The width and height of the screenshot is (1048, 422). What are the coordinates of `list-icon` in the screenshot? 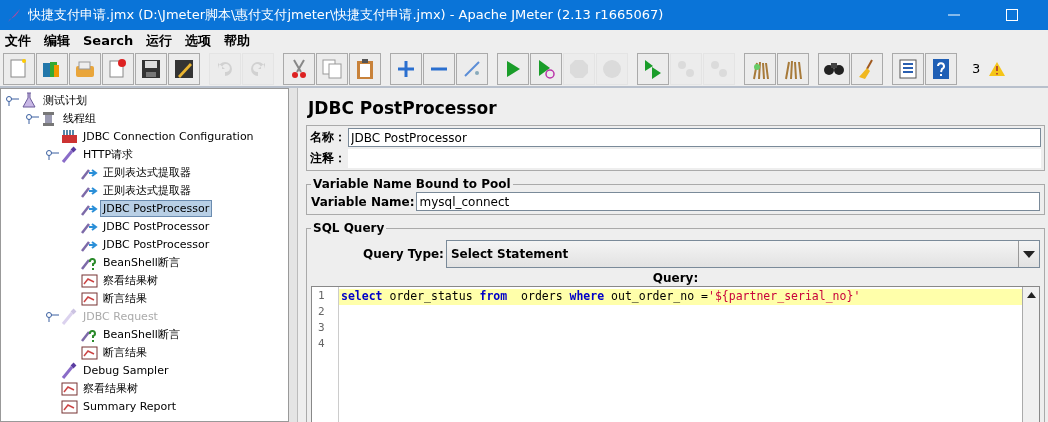 It's located at (908, 68).